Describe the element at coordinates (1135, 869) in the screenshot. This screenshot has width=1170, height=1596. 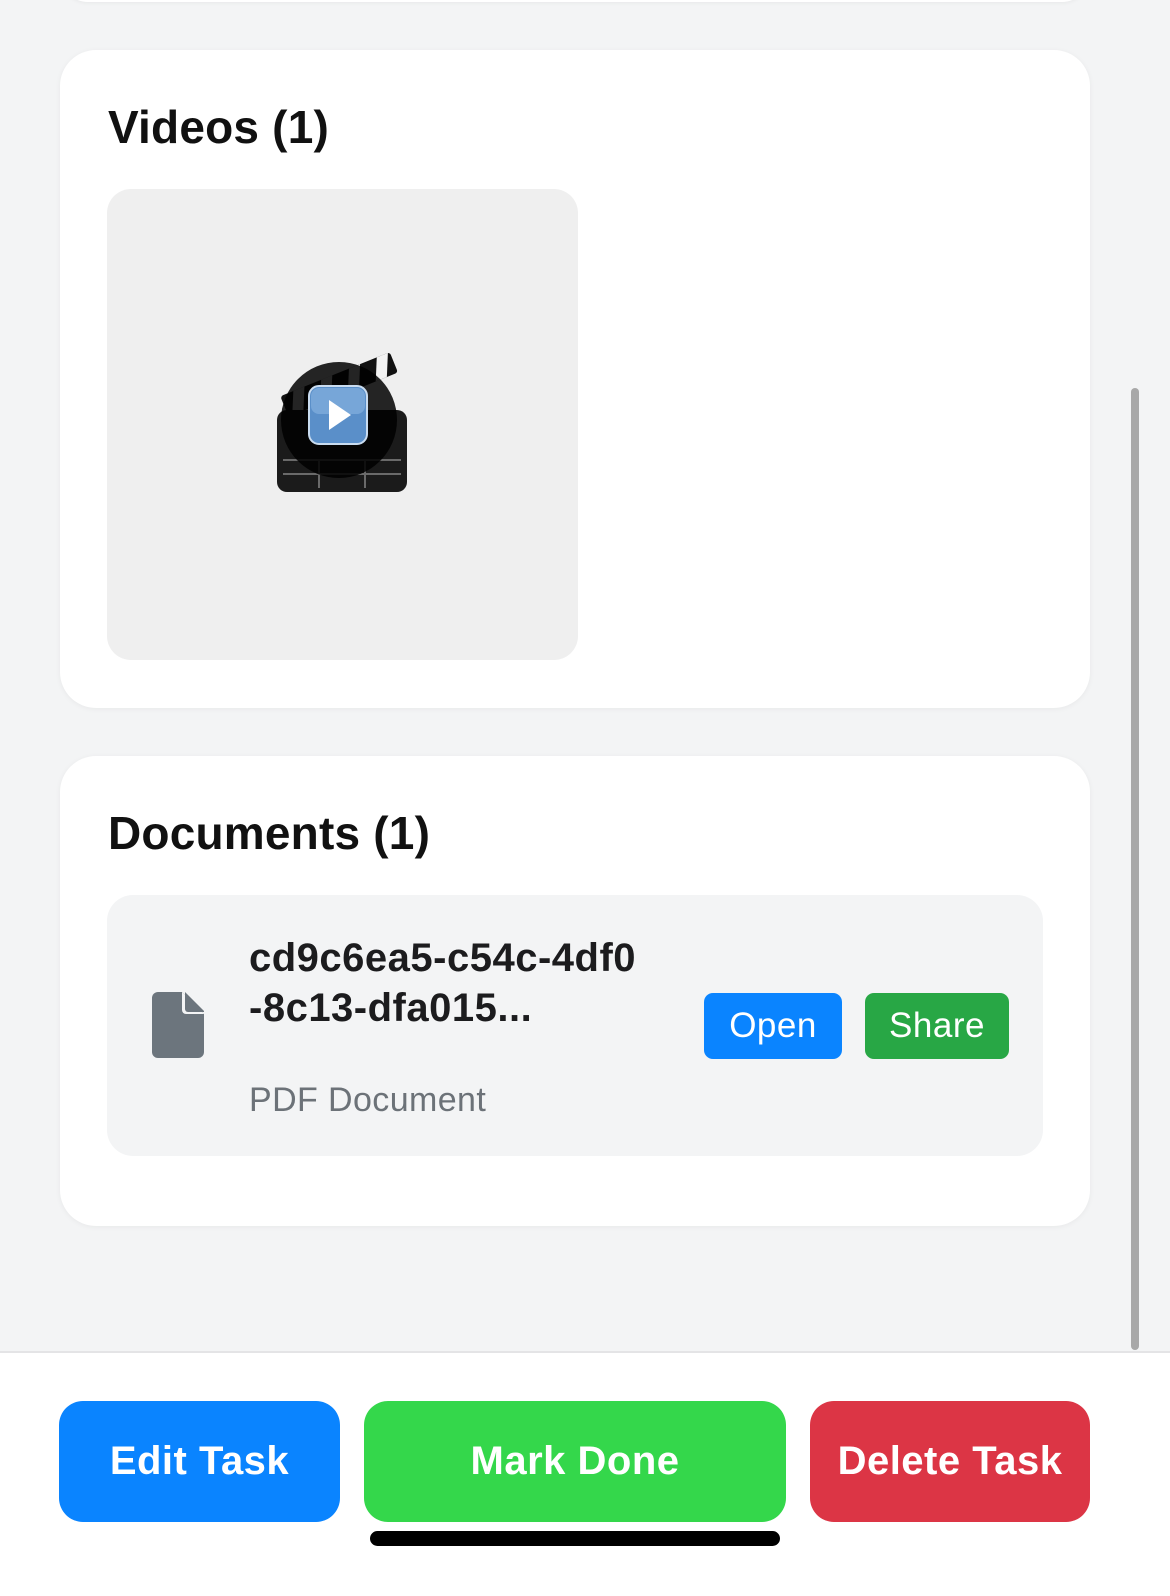
I see `scrollbar` at that location.